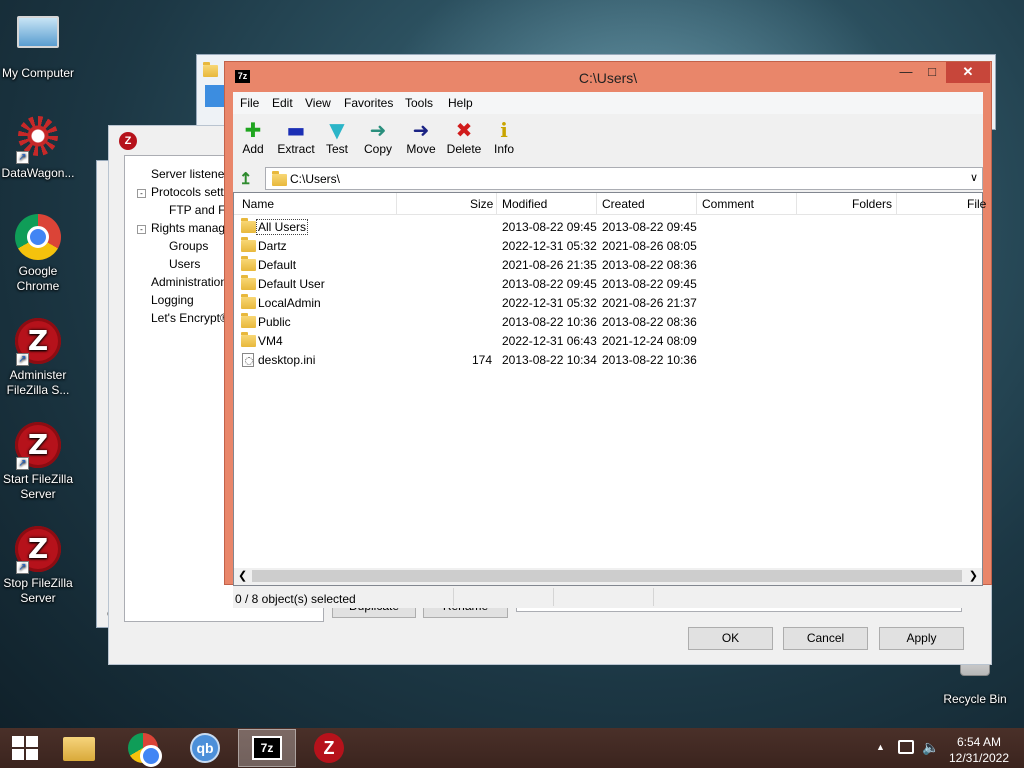 The image size is (1024, 768). I want to click on check-icon: ▼, so click(337, 130).